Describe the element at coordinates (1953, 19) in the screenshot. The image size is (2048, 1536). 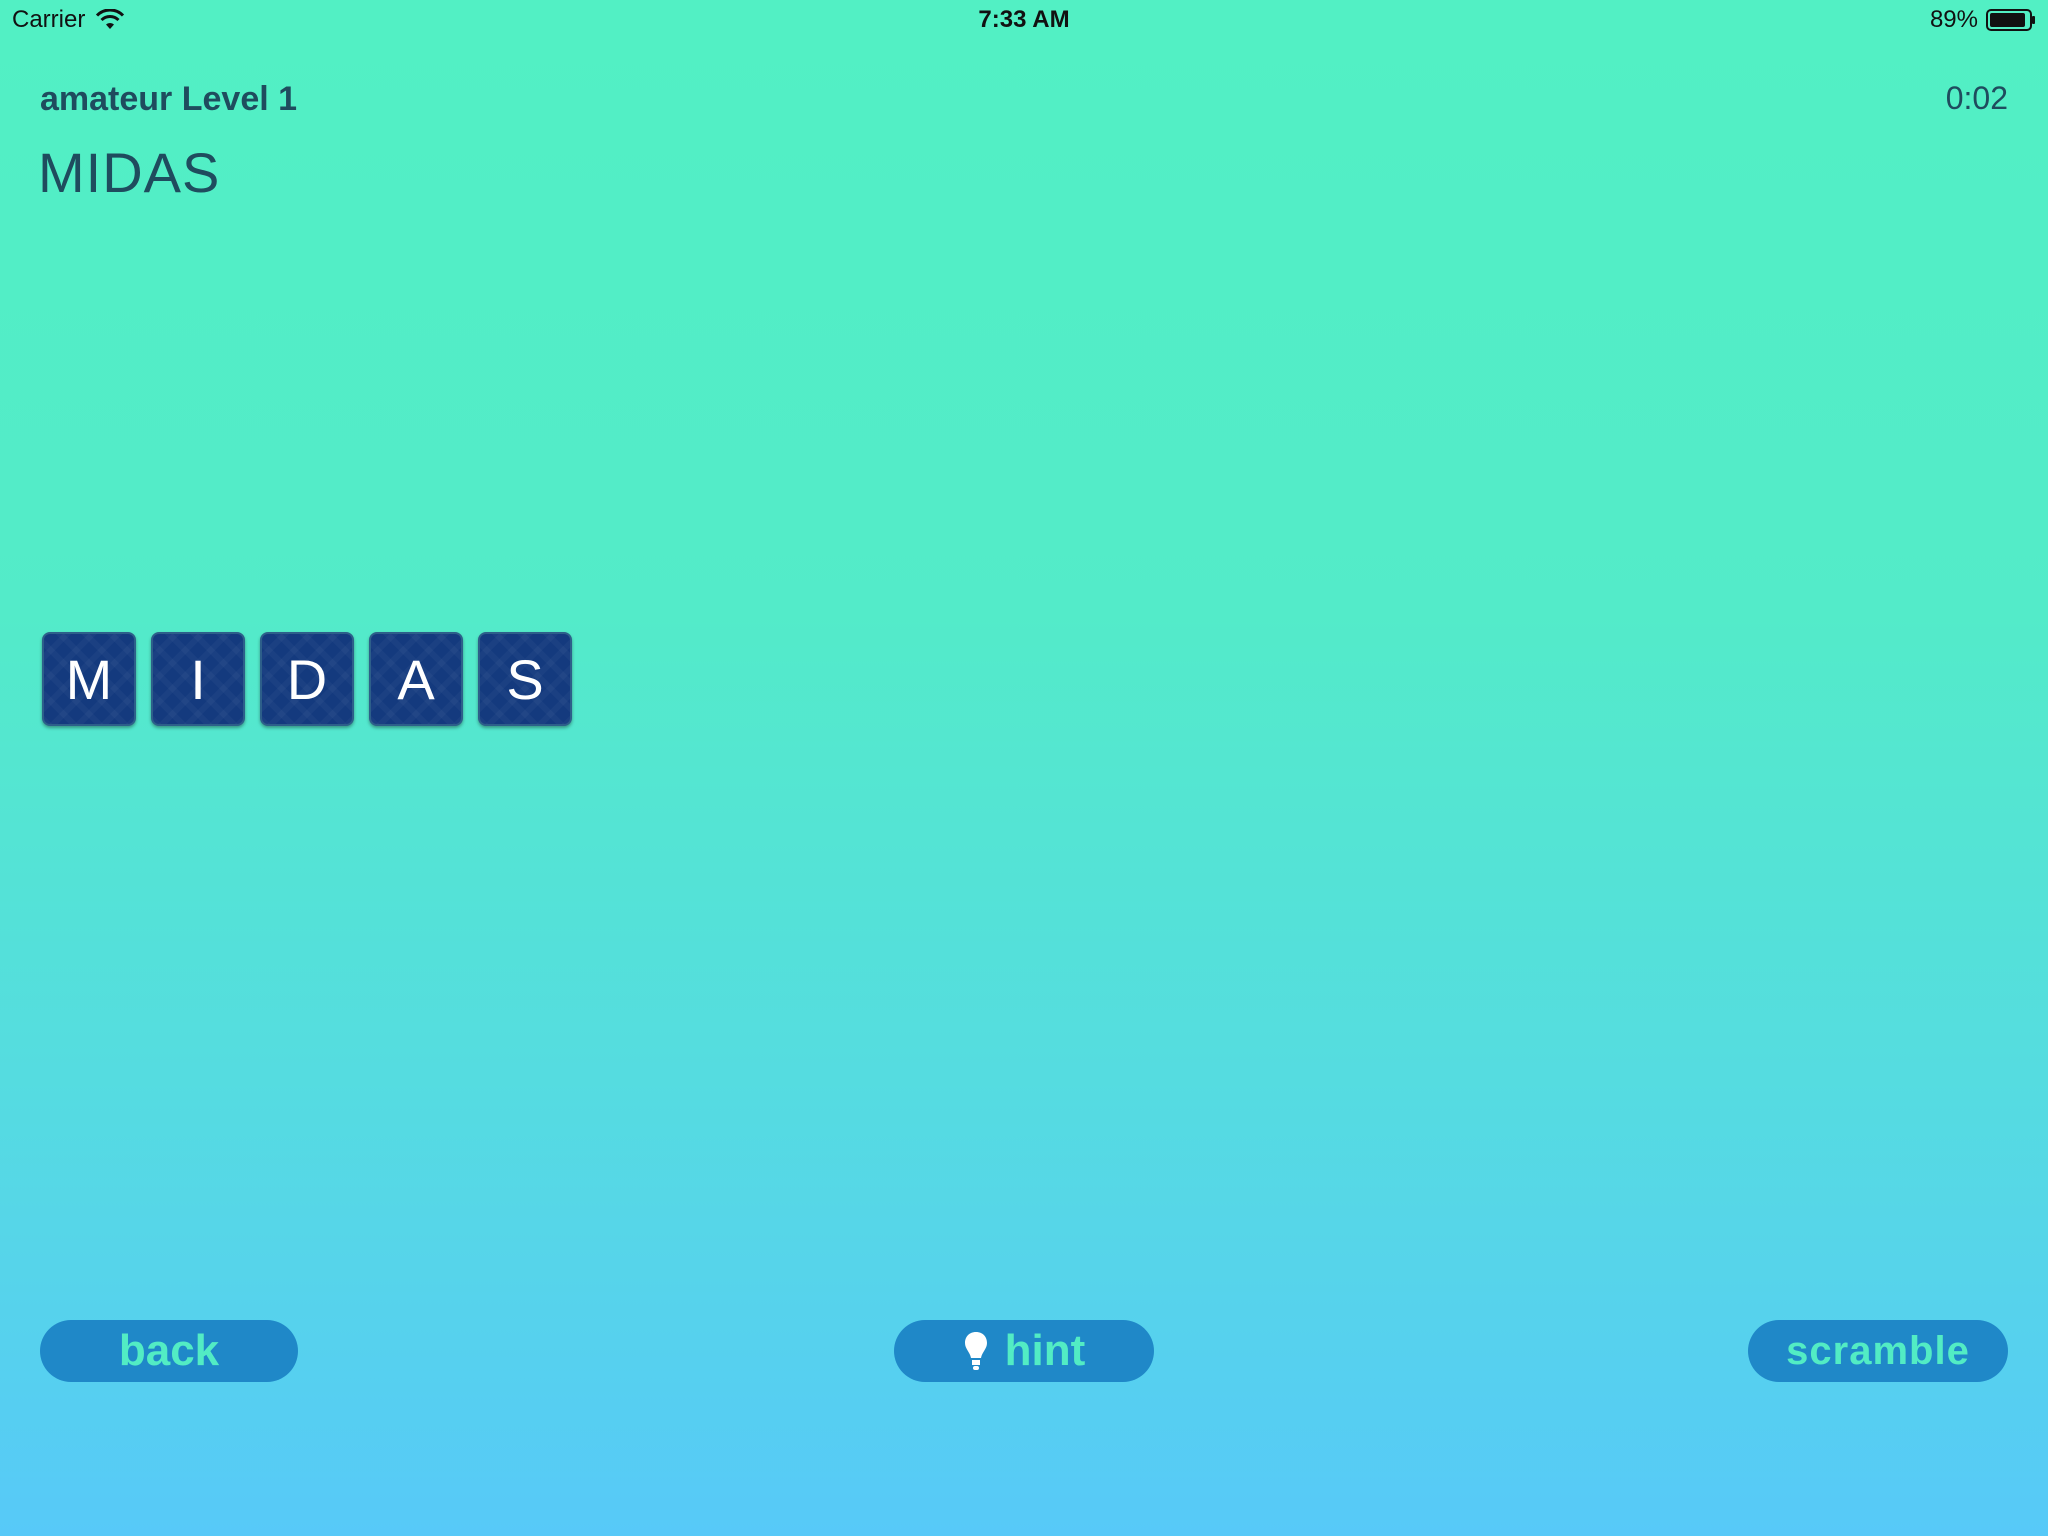
I see `battery-percentage: 89%` at that location.